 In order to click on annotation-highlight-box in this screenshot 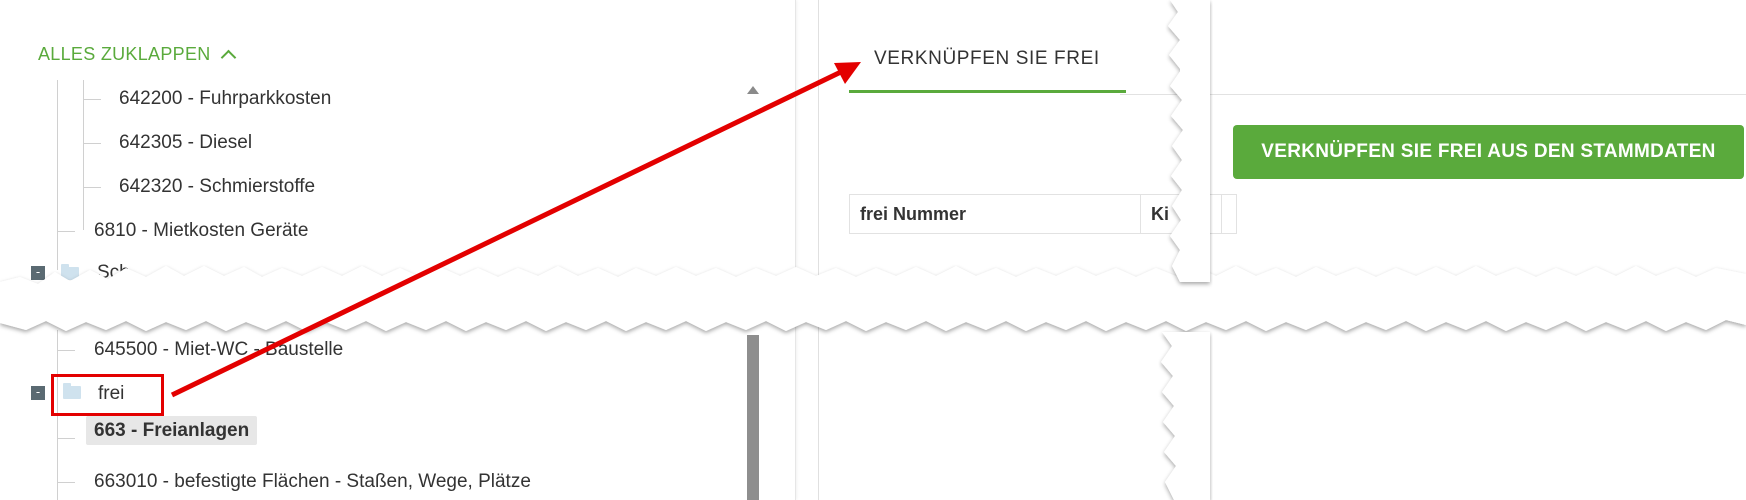, I will do `click(107, 395)`.